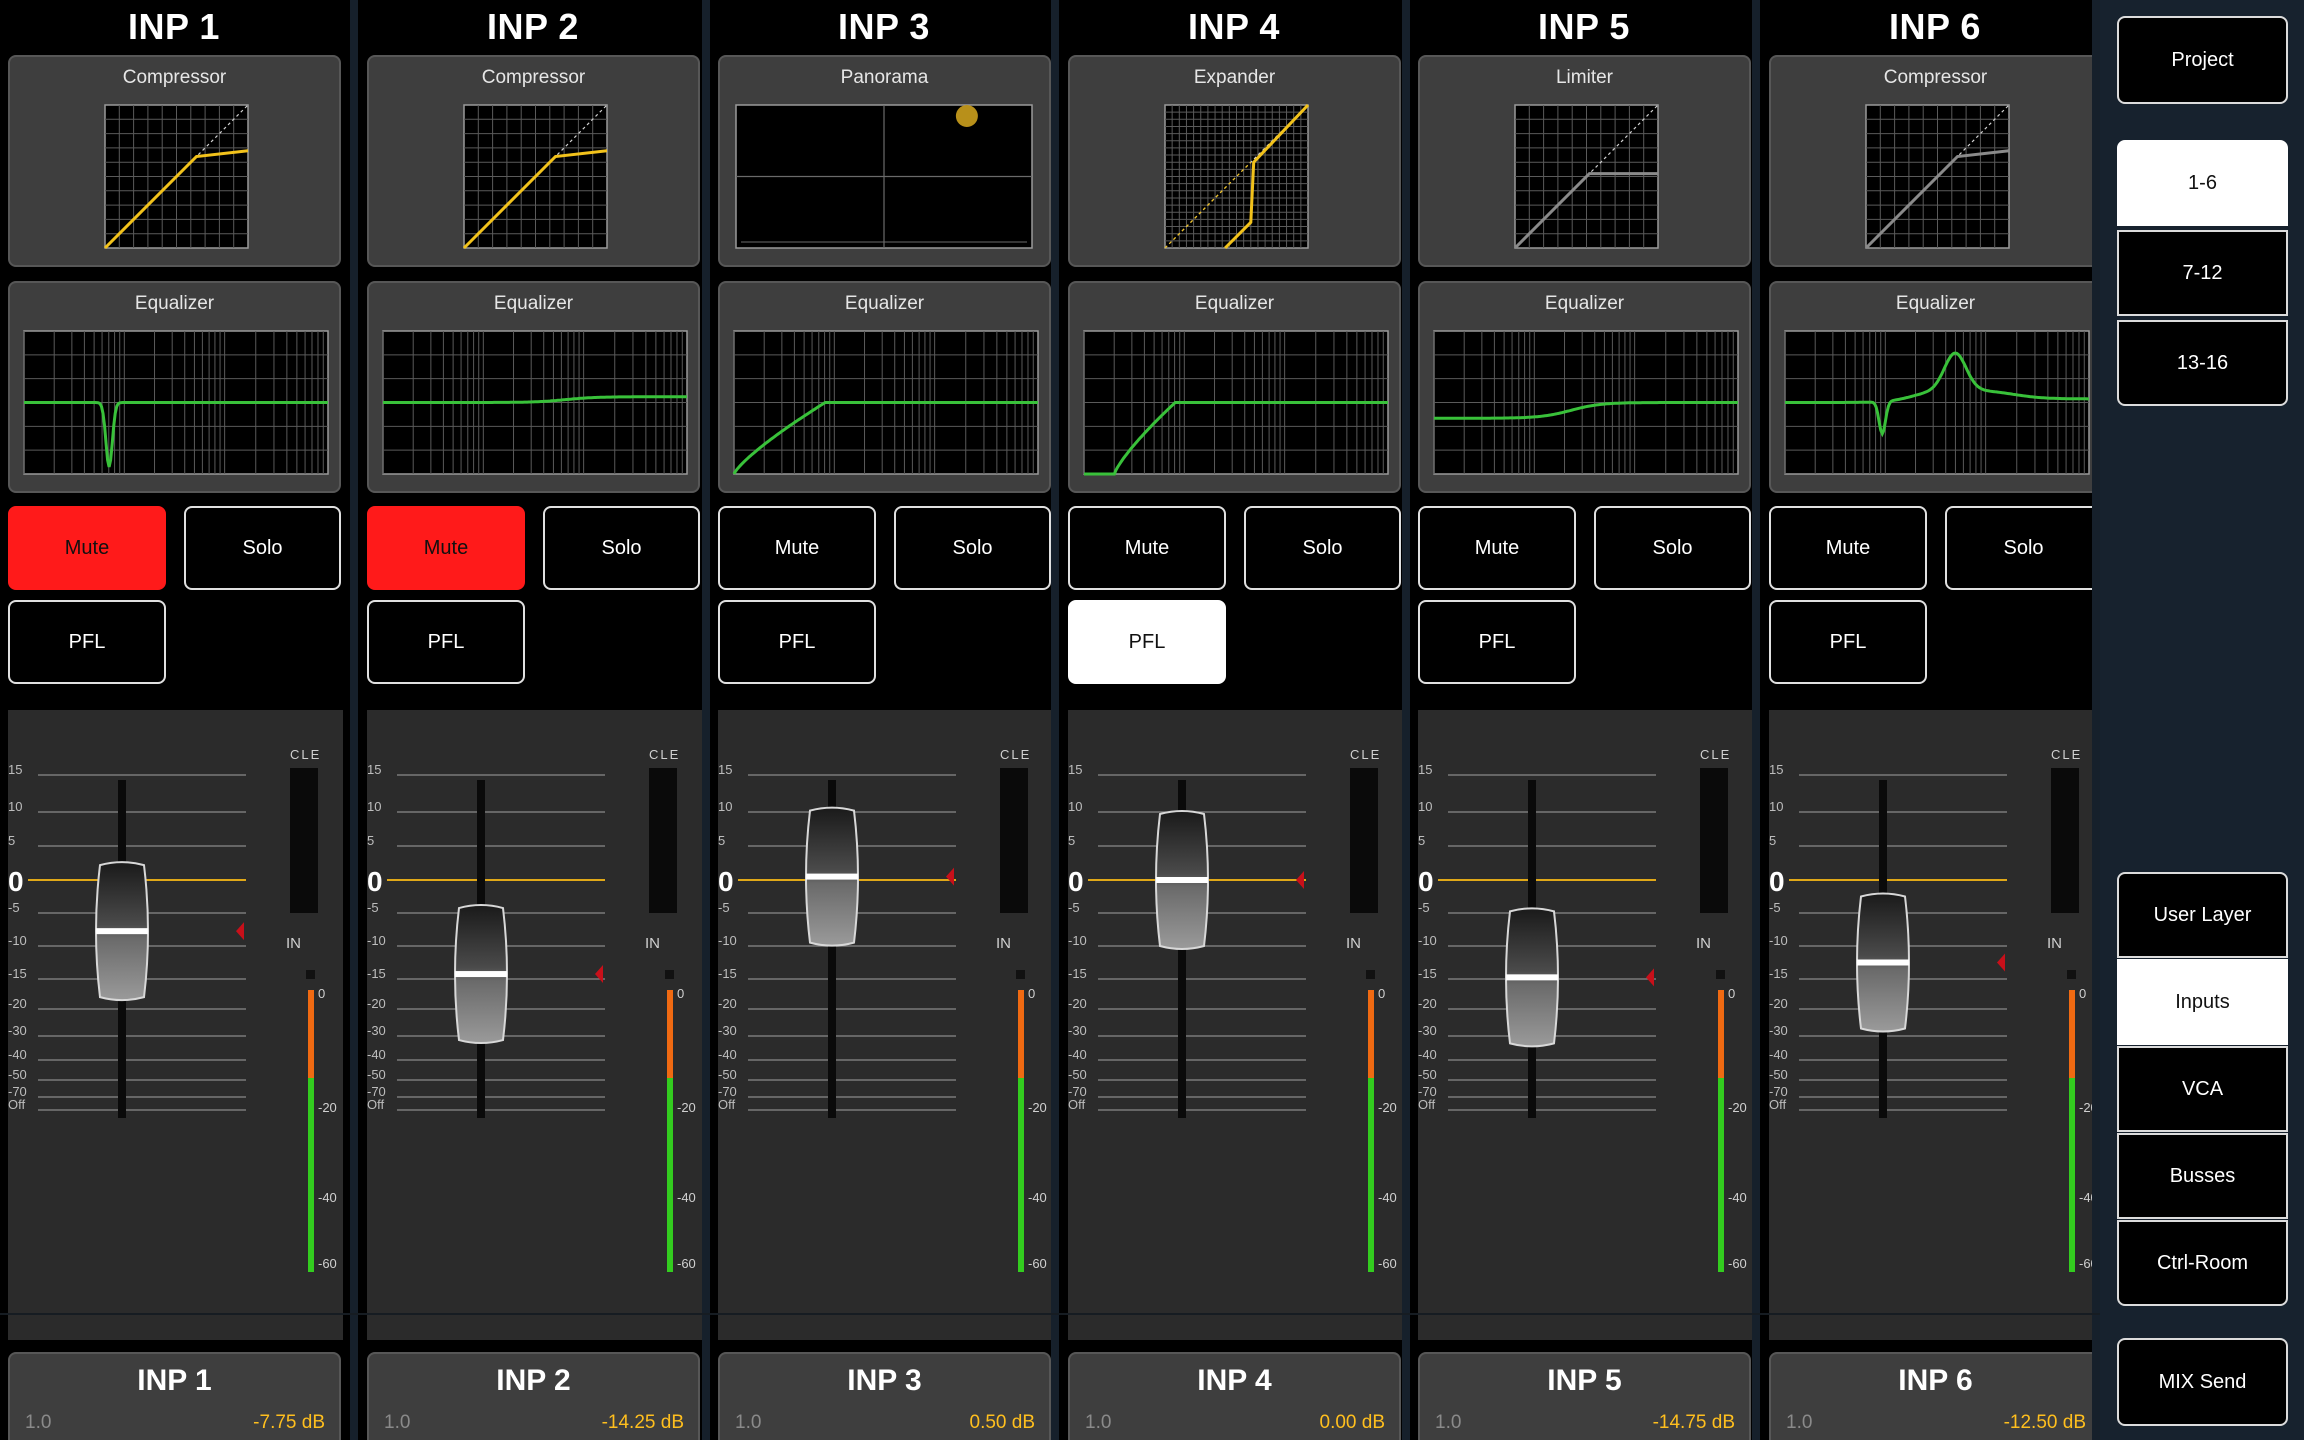 The image size is (2304, 1440). Describe the element at coordinates (1421, 840) in the screenshot. I see `fader-scale-label: 5` at that location.